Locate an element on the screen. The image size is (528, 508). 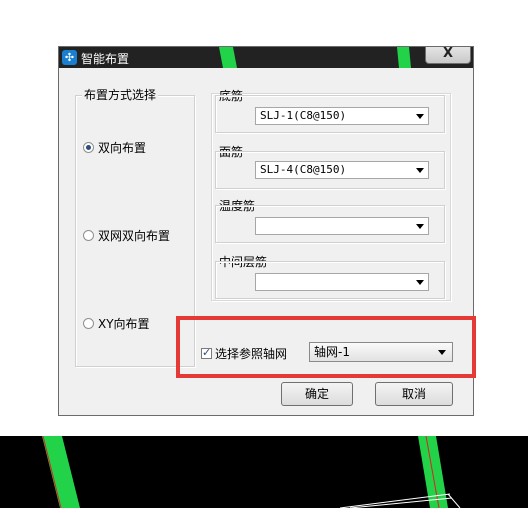
radio-label: XY向布置 is located at coordinates (124, 324).